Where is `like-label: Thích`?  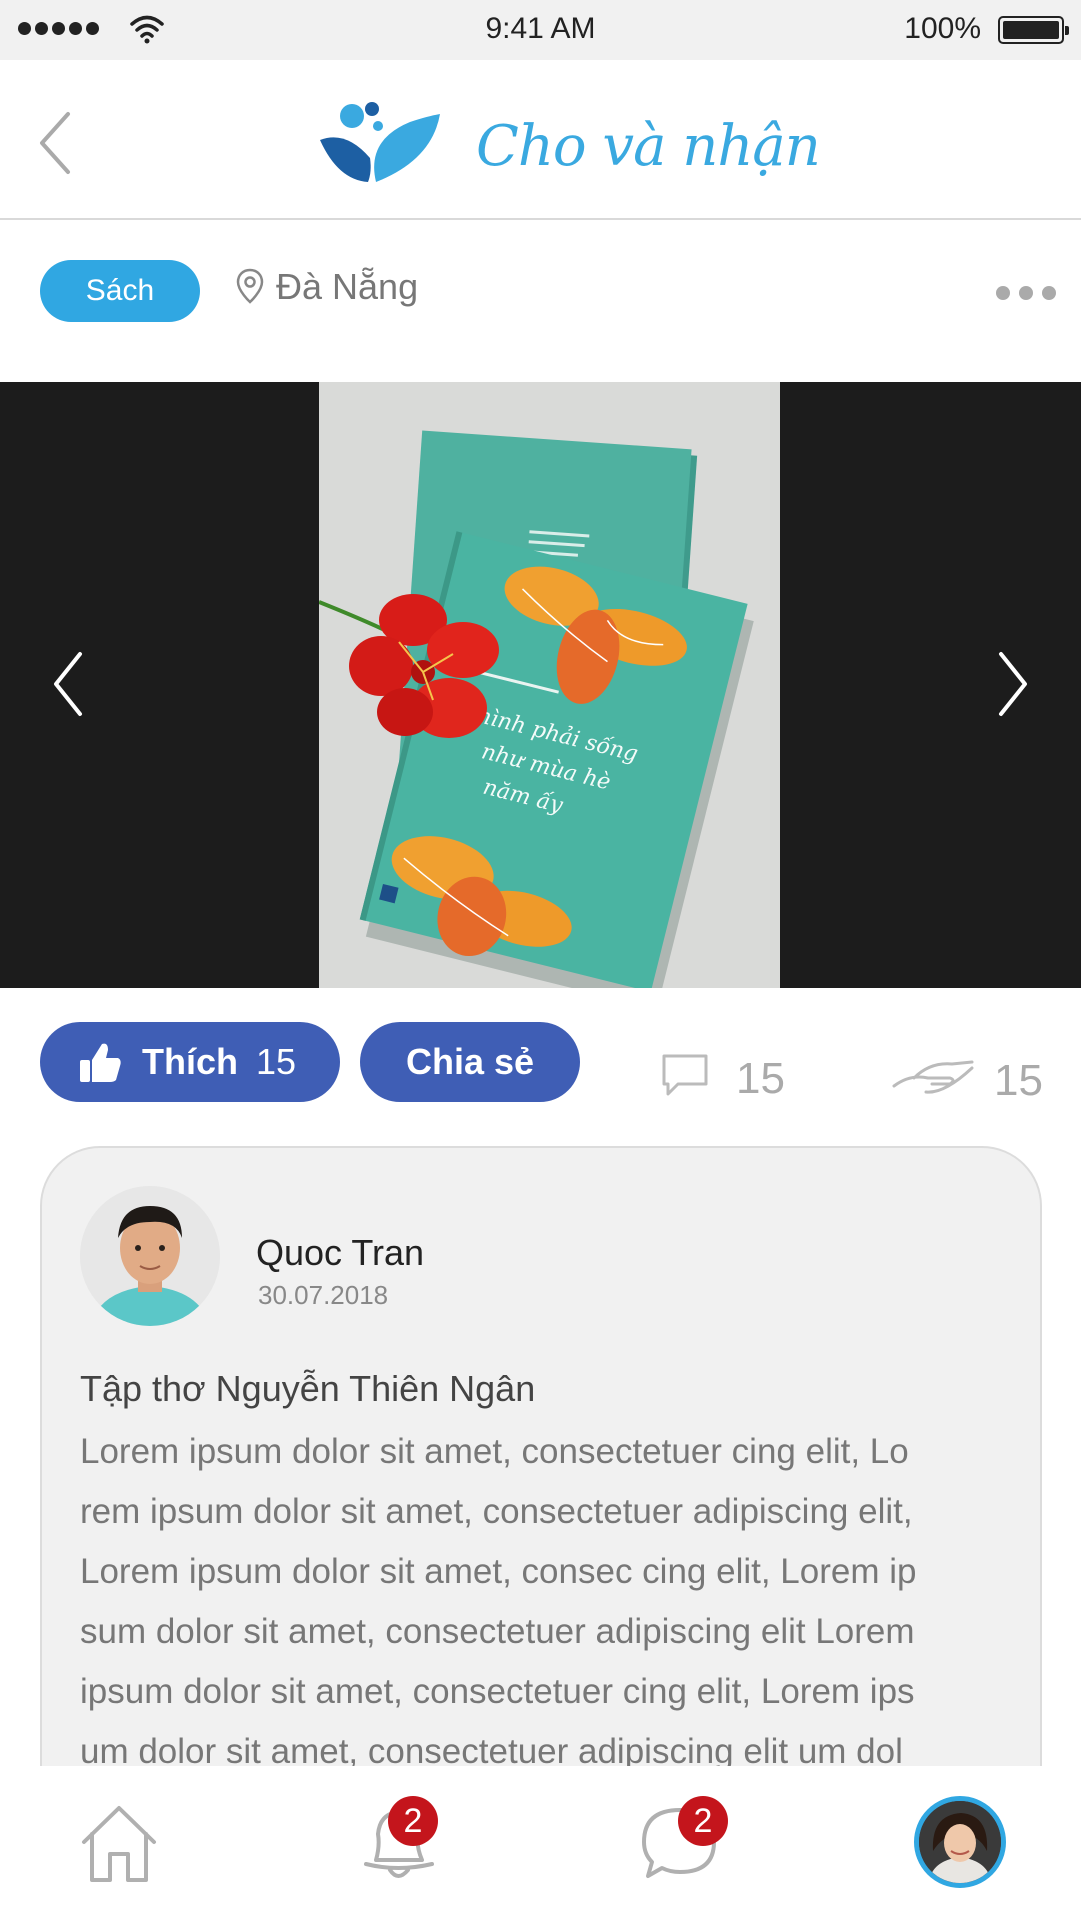 like-label: Thích is located at coordinates (190, 1061).